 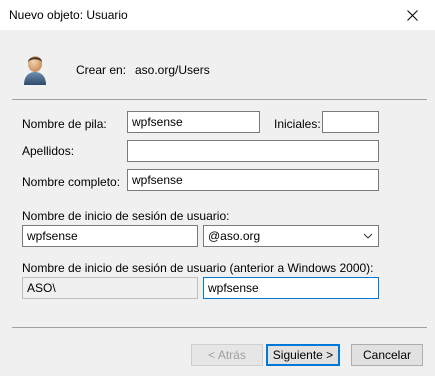 I want to click on cancel-button: Cancelar, so click(x=387, y=355).